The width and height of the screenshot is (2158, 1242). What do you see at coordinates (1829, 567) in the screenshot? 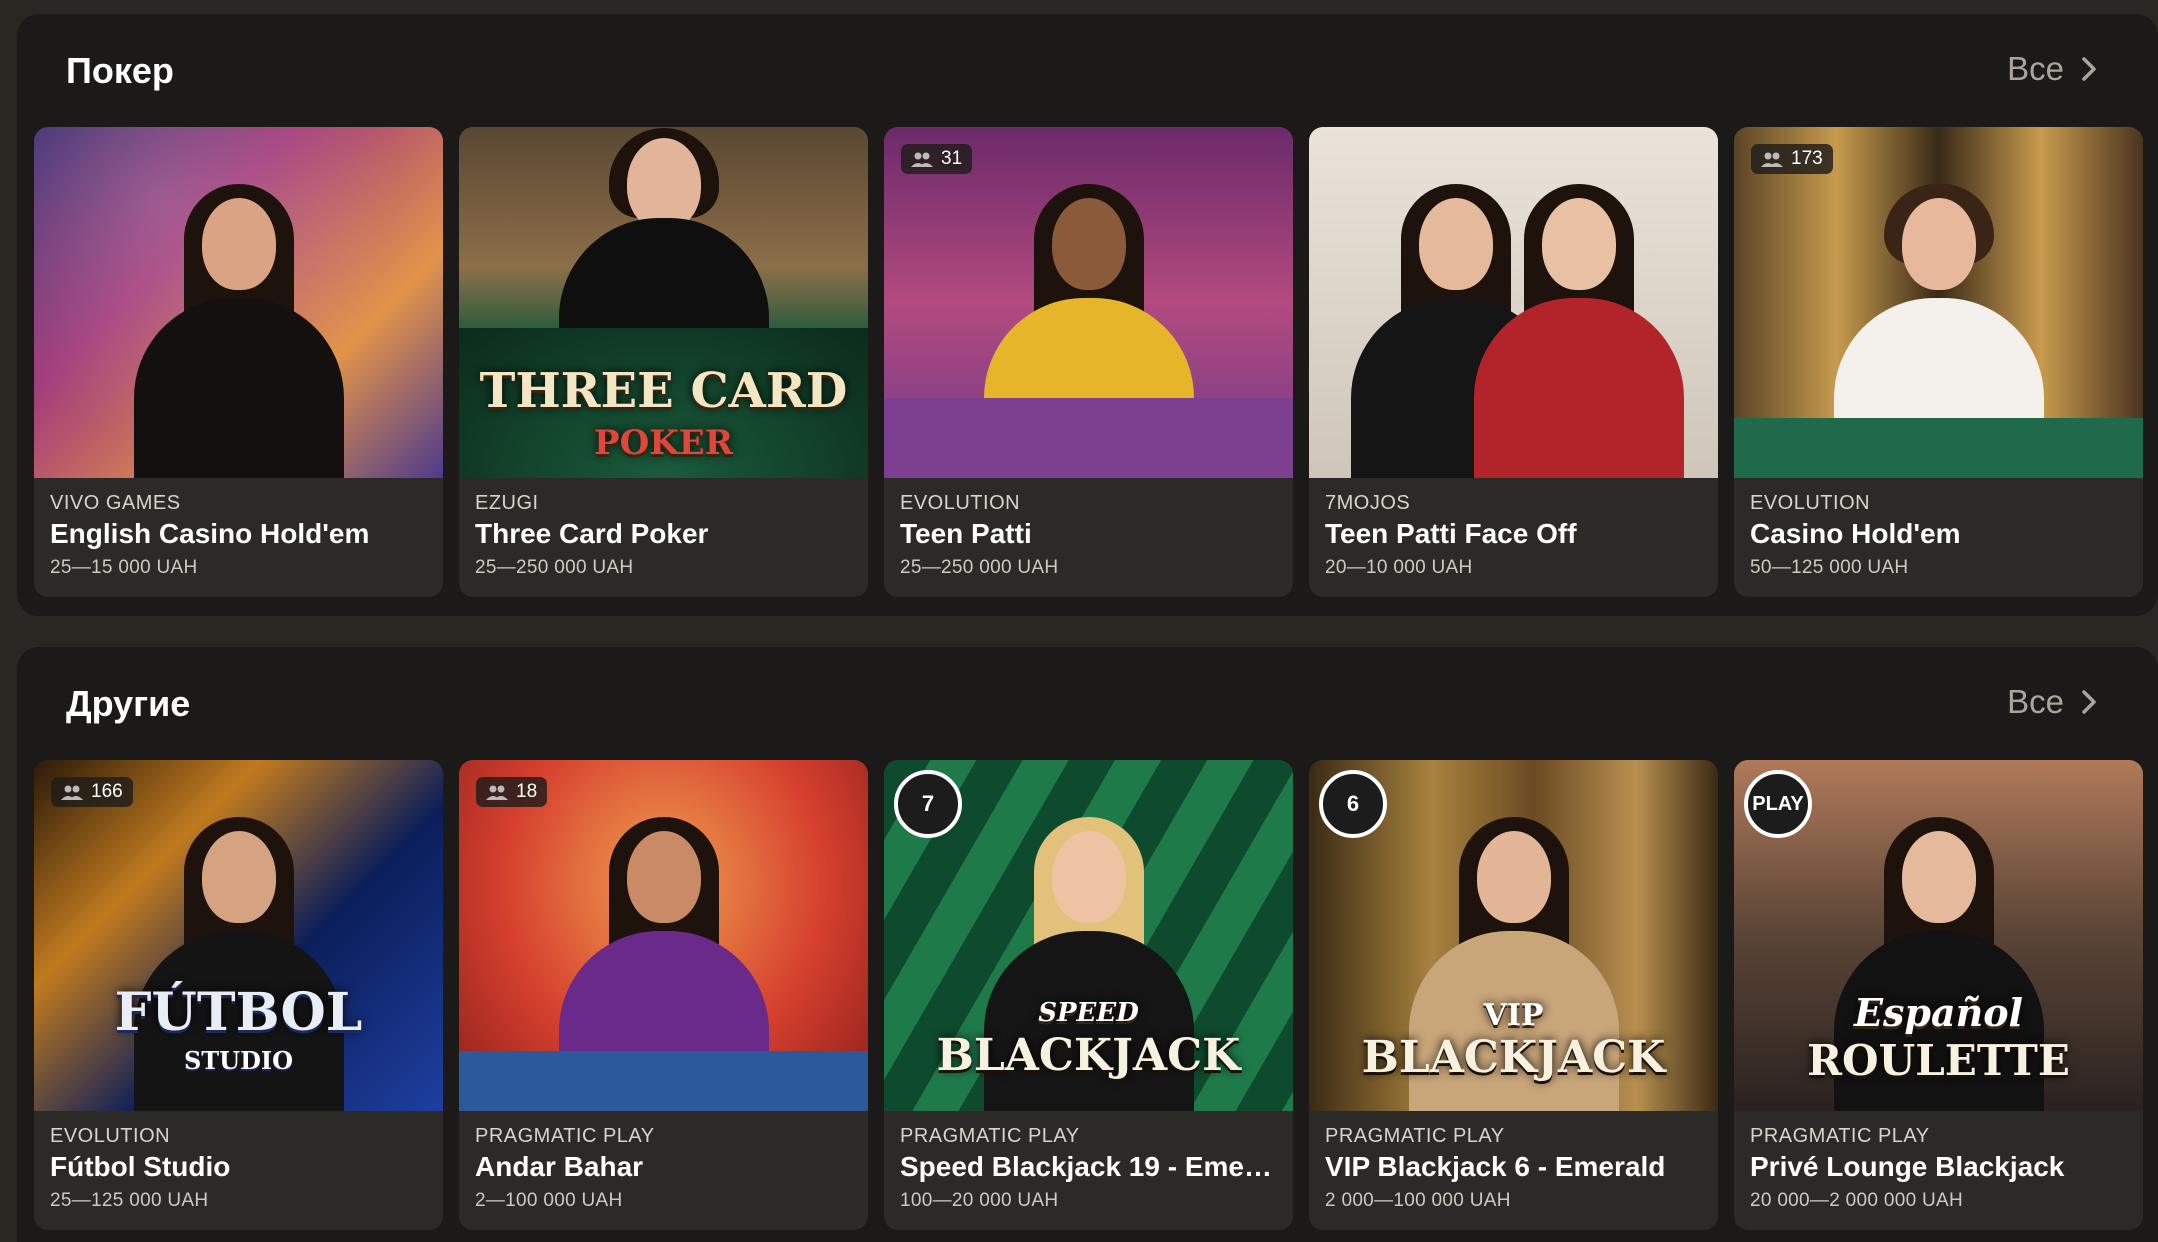
I see `game-limits: 50—125 000 UAH` at bounding box center [1829, 567].